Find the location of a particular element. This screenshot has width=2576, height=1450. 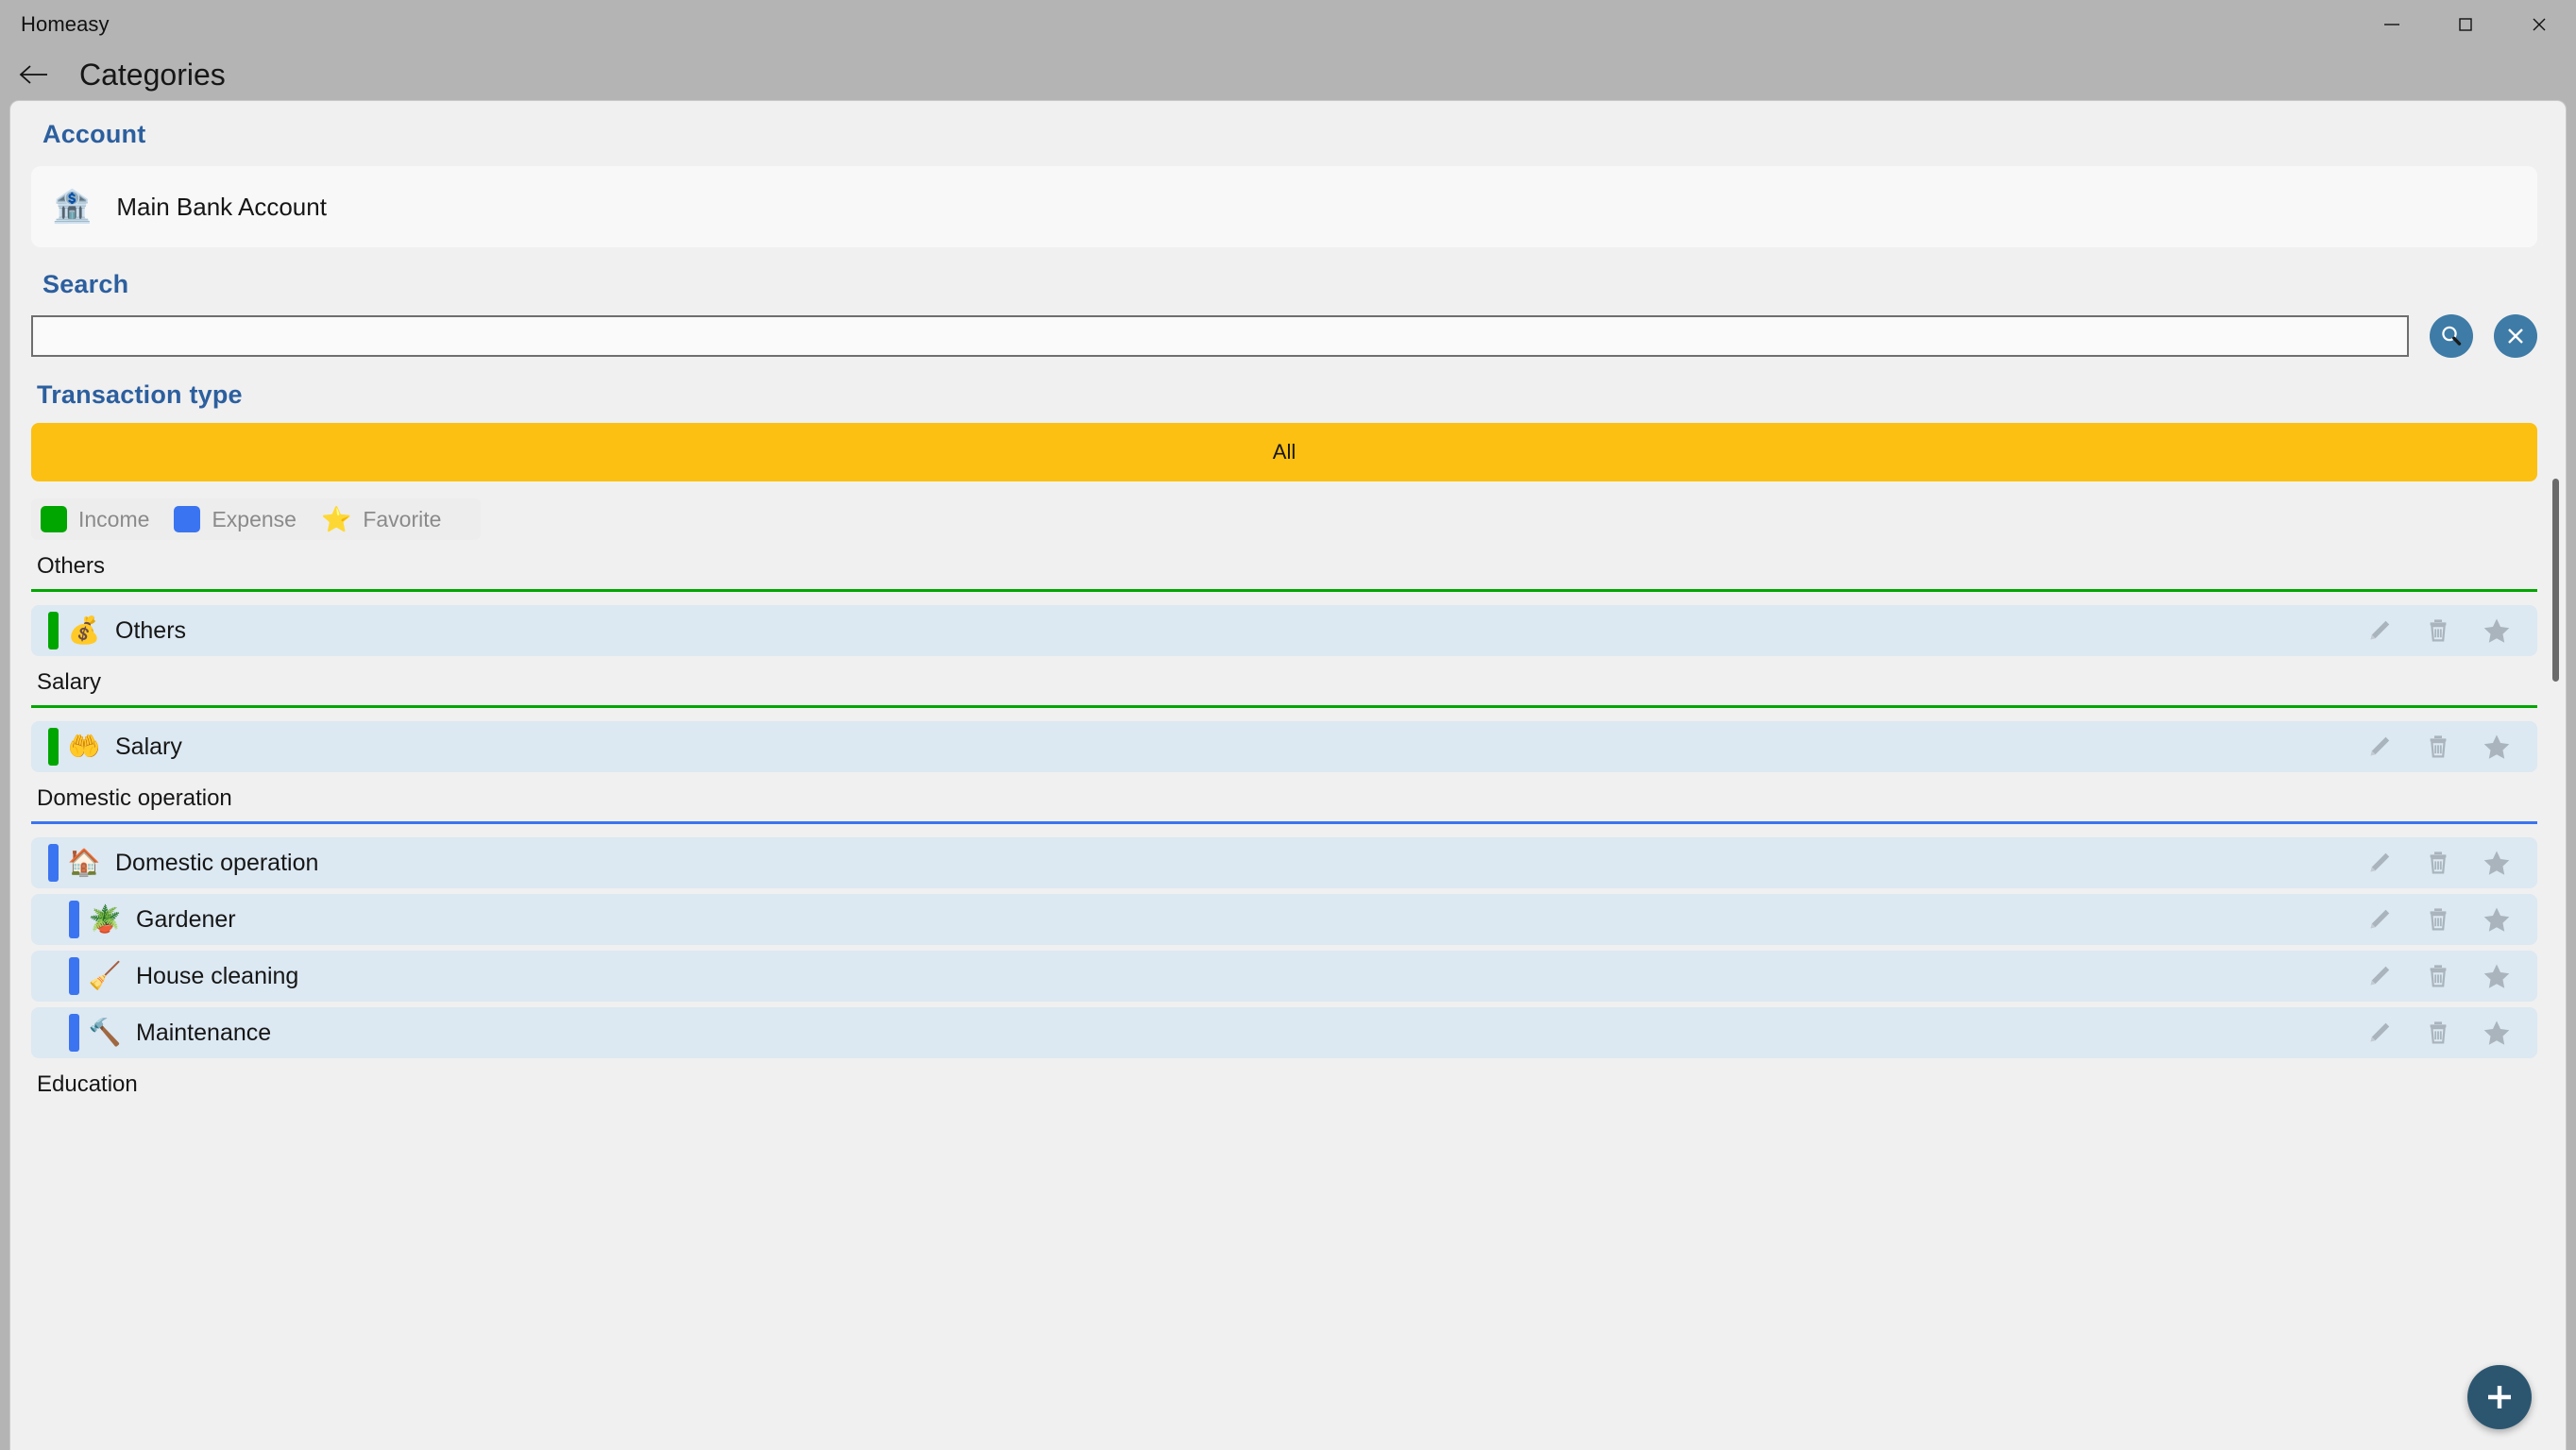

category-group-education: Education is located at coordinates (1284, 1089).